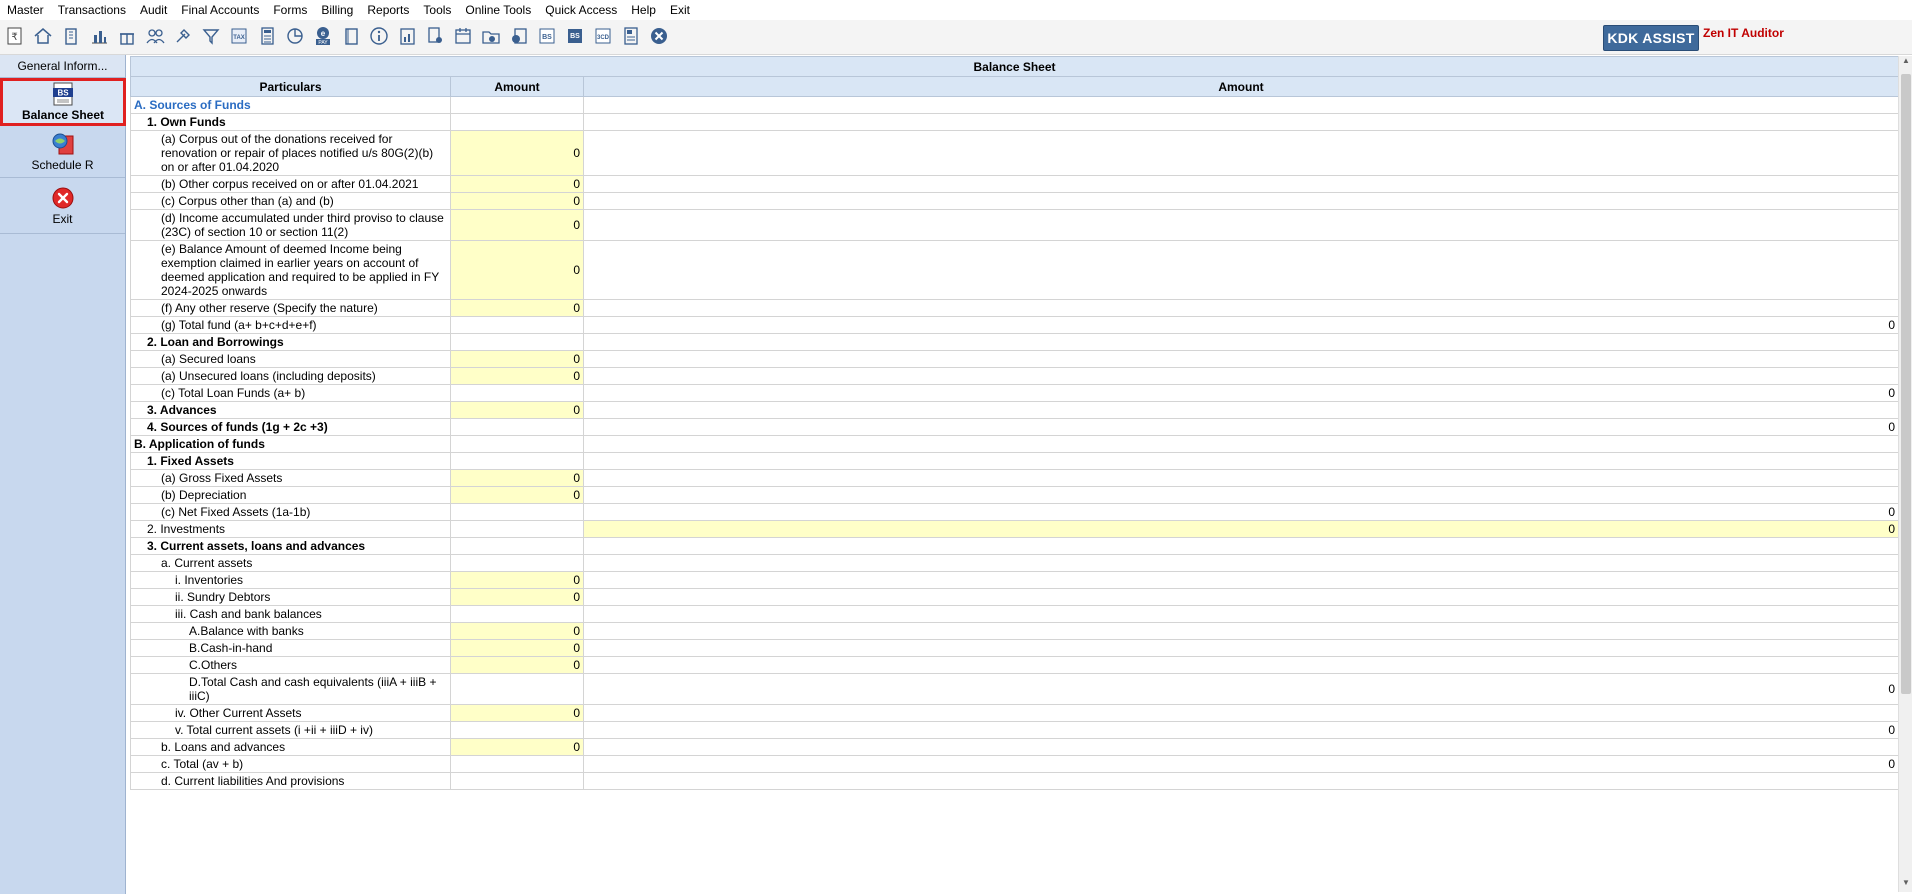 This screenshot has height=894, width=1912. Describe the element at coordinates (267, 36) in the screenshot. I see `calculator-icon` at that location.